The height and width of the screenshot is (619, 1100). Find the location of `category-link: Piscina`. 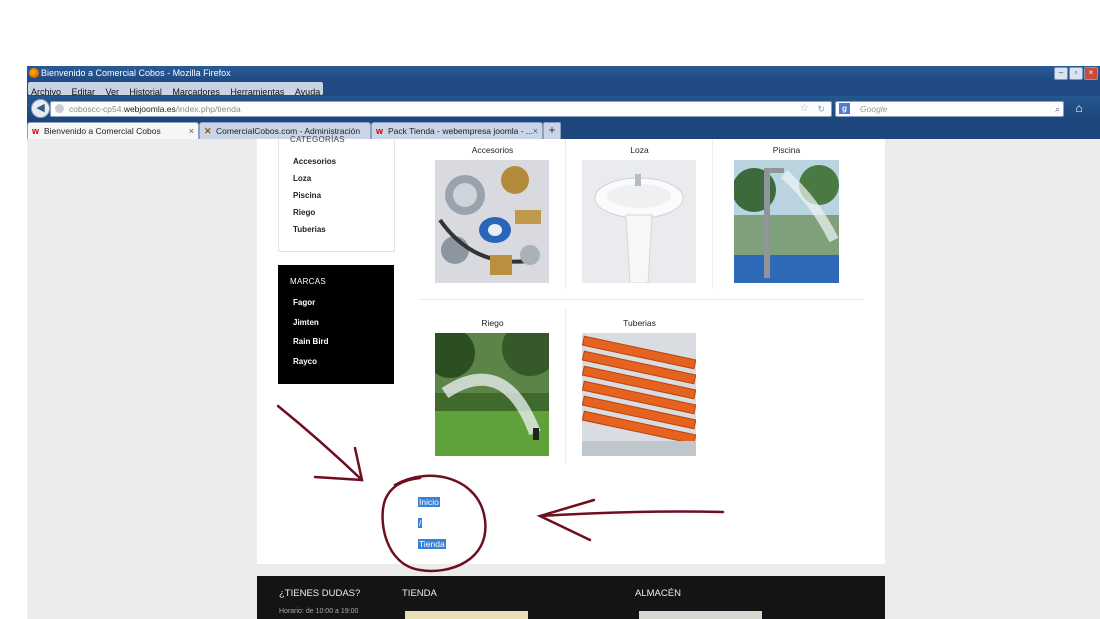

category-link: Piscina is located at coordinates (307, 195).